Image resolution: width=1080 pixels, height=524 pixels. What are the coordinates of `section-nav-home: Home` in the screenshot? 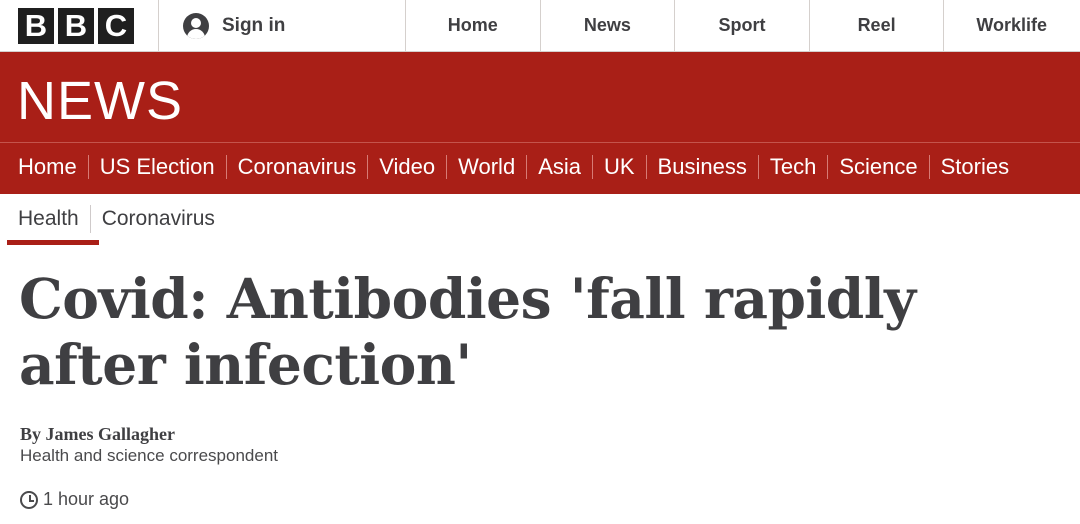 It's located at (47, 167).